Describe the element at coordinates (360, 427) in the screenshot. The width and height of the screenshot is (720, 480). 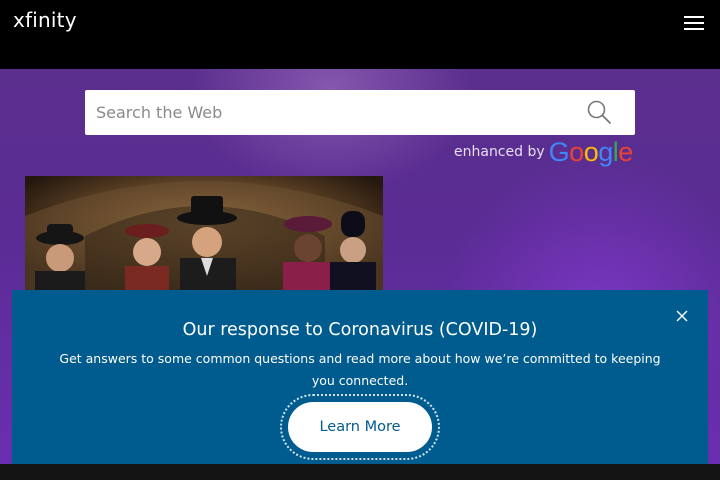
I see `learn-more-button: Learn More` at that location.